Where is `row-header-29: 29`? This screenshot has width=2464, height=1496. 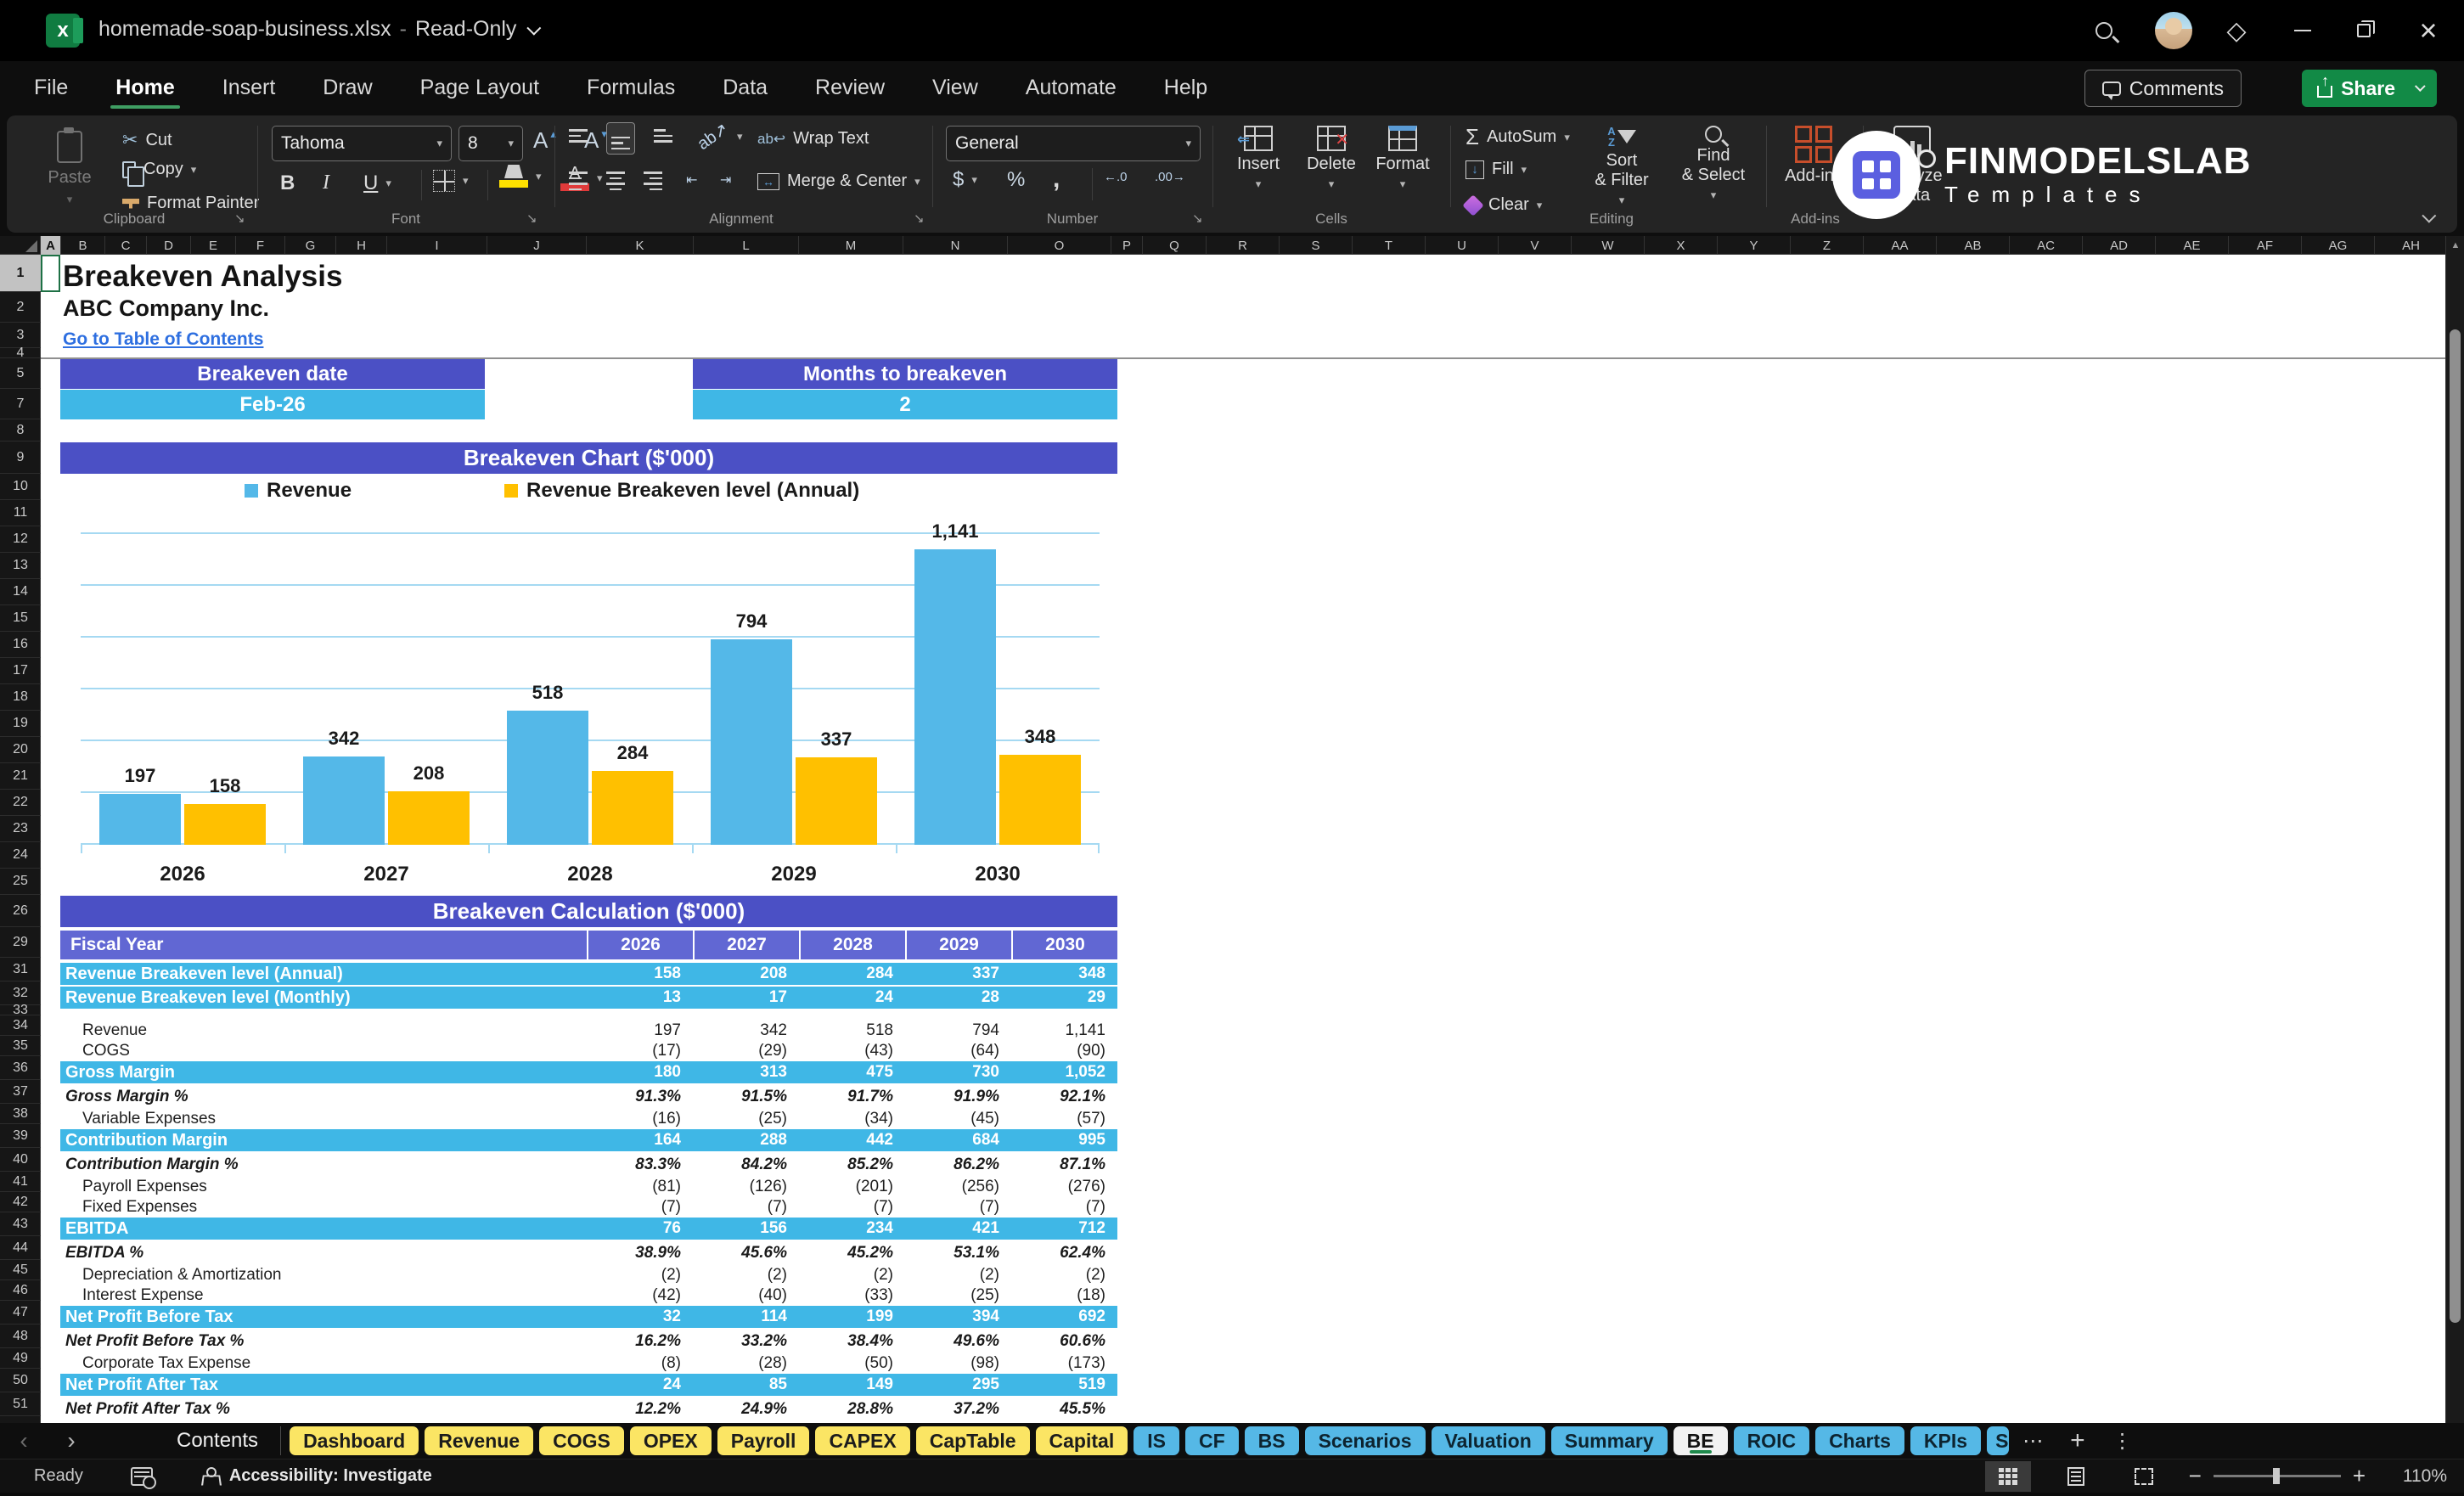
row-header-29: 29 is located at coordinates (20, 942).